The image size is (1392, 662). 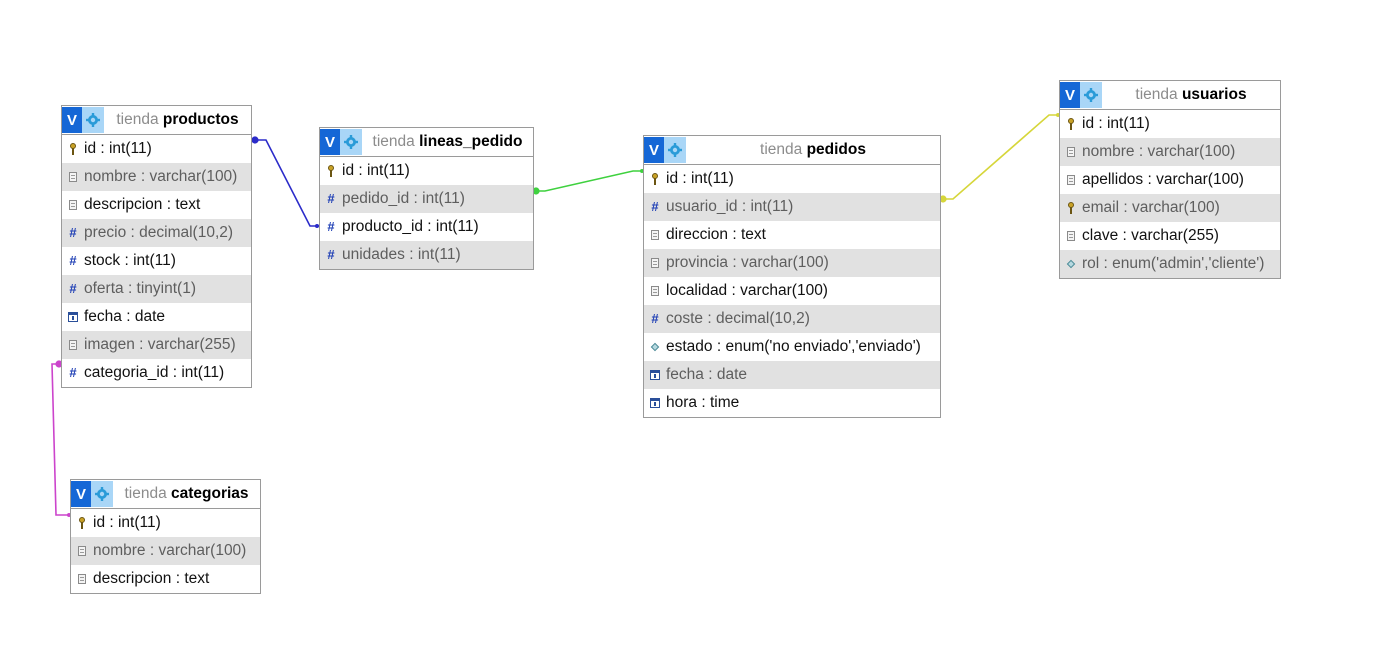 What do you see at coordinates (151, 578) in the screenshot?
I see `column-label: descripcion : text` at bounding box center [151, 578].